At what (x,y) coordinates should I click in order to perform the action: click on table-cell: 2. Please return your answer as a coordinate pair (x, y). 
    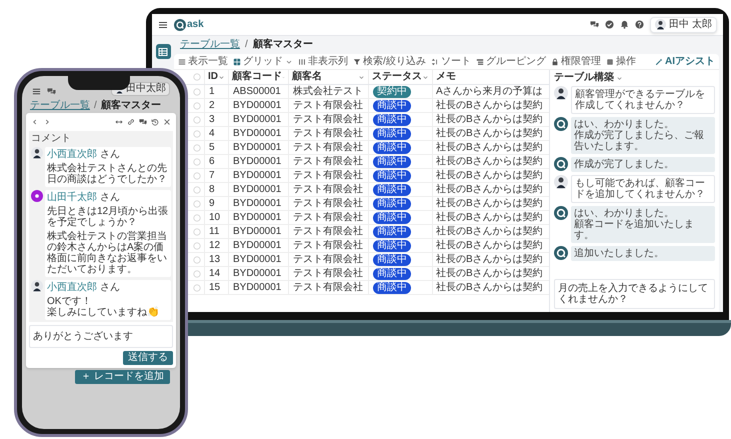
    Looking at the image, I should click on (212, 105).